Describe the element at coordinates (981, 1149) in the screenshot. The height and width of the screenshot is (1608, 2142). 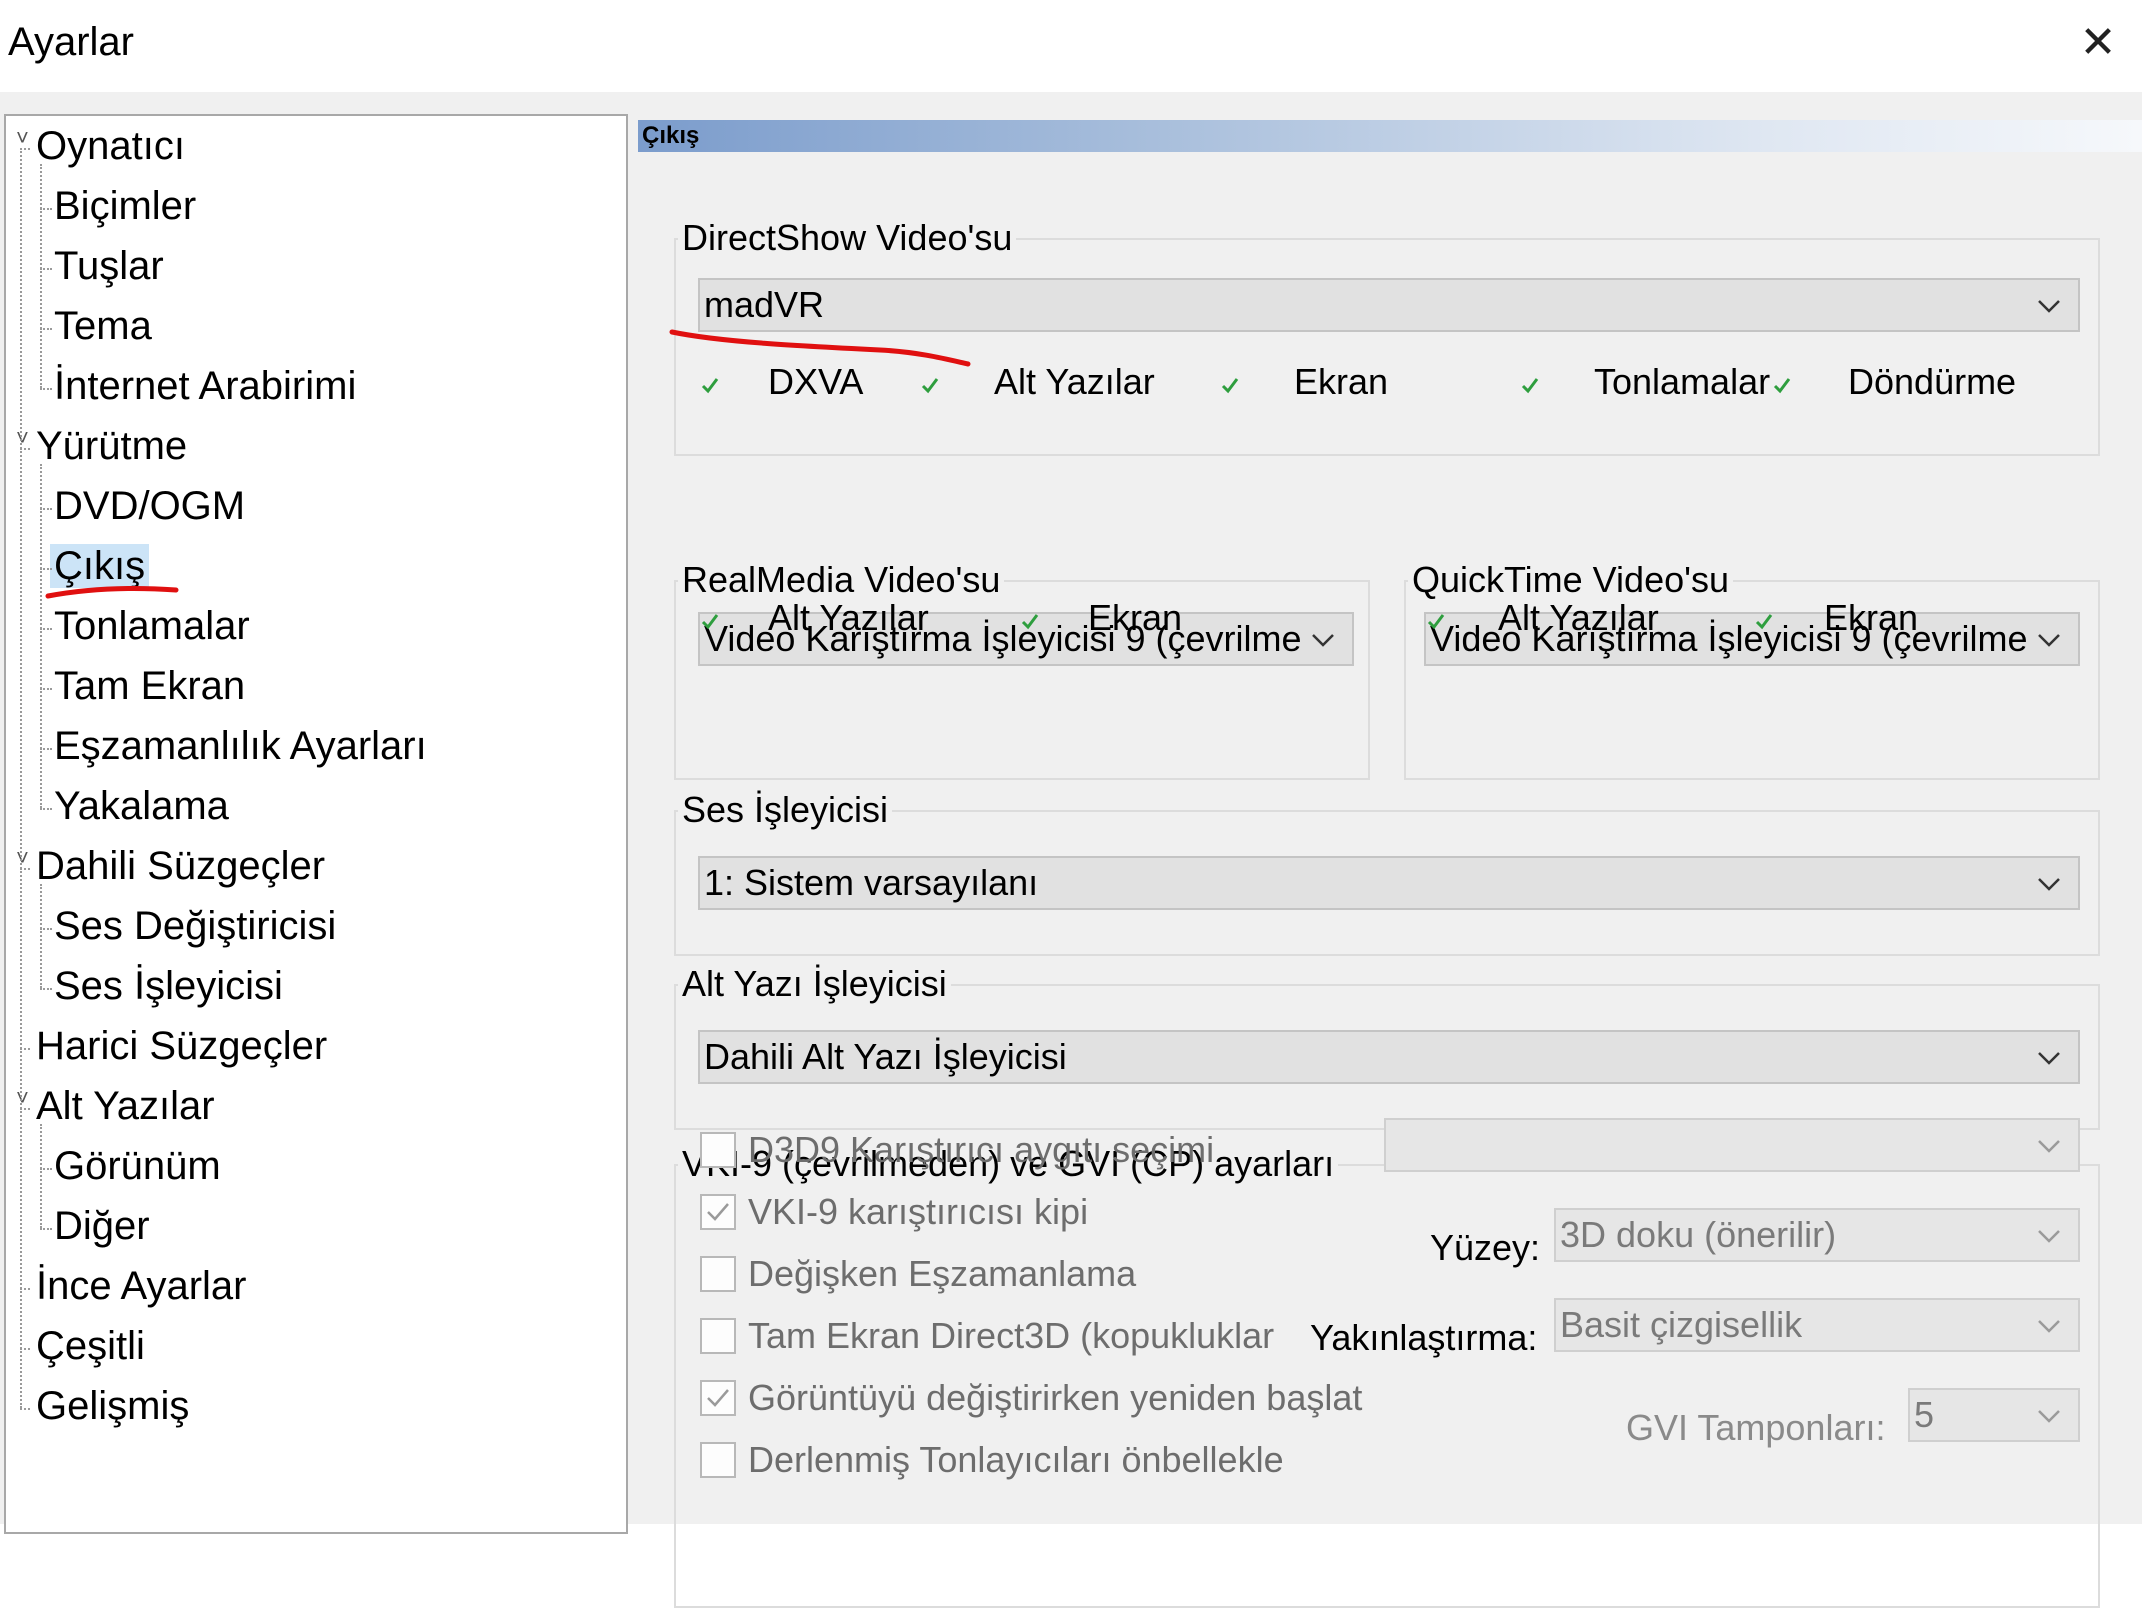
I see `vmr-option-label: D3D9 Karıştırıcı aygıtı seçimi` at that location.